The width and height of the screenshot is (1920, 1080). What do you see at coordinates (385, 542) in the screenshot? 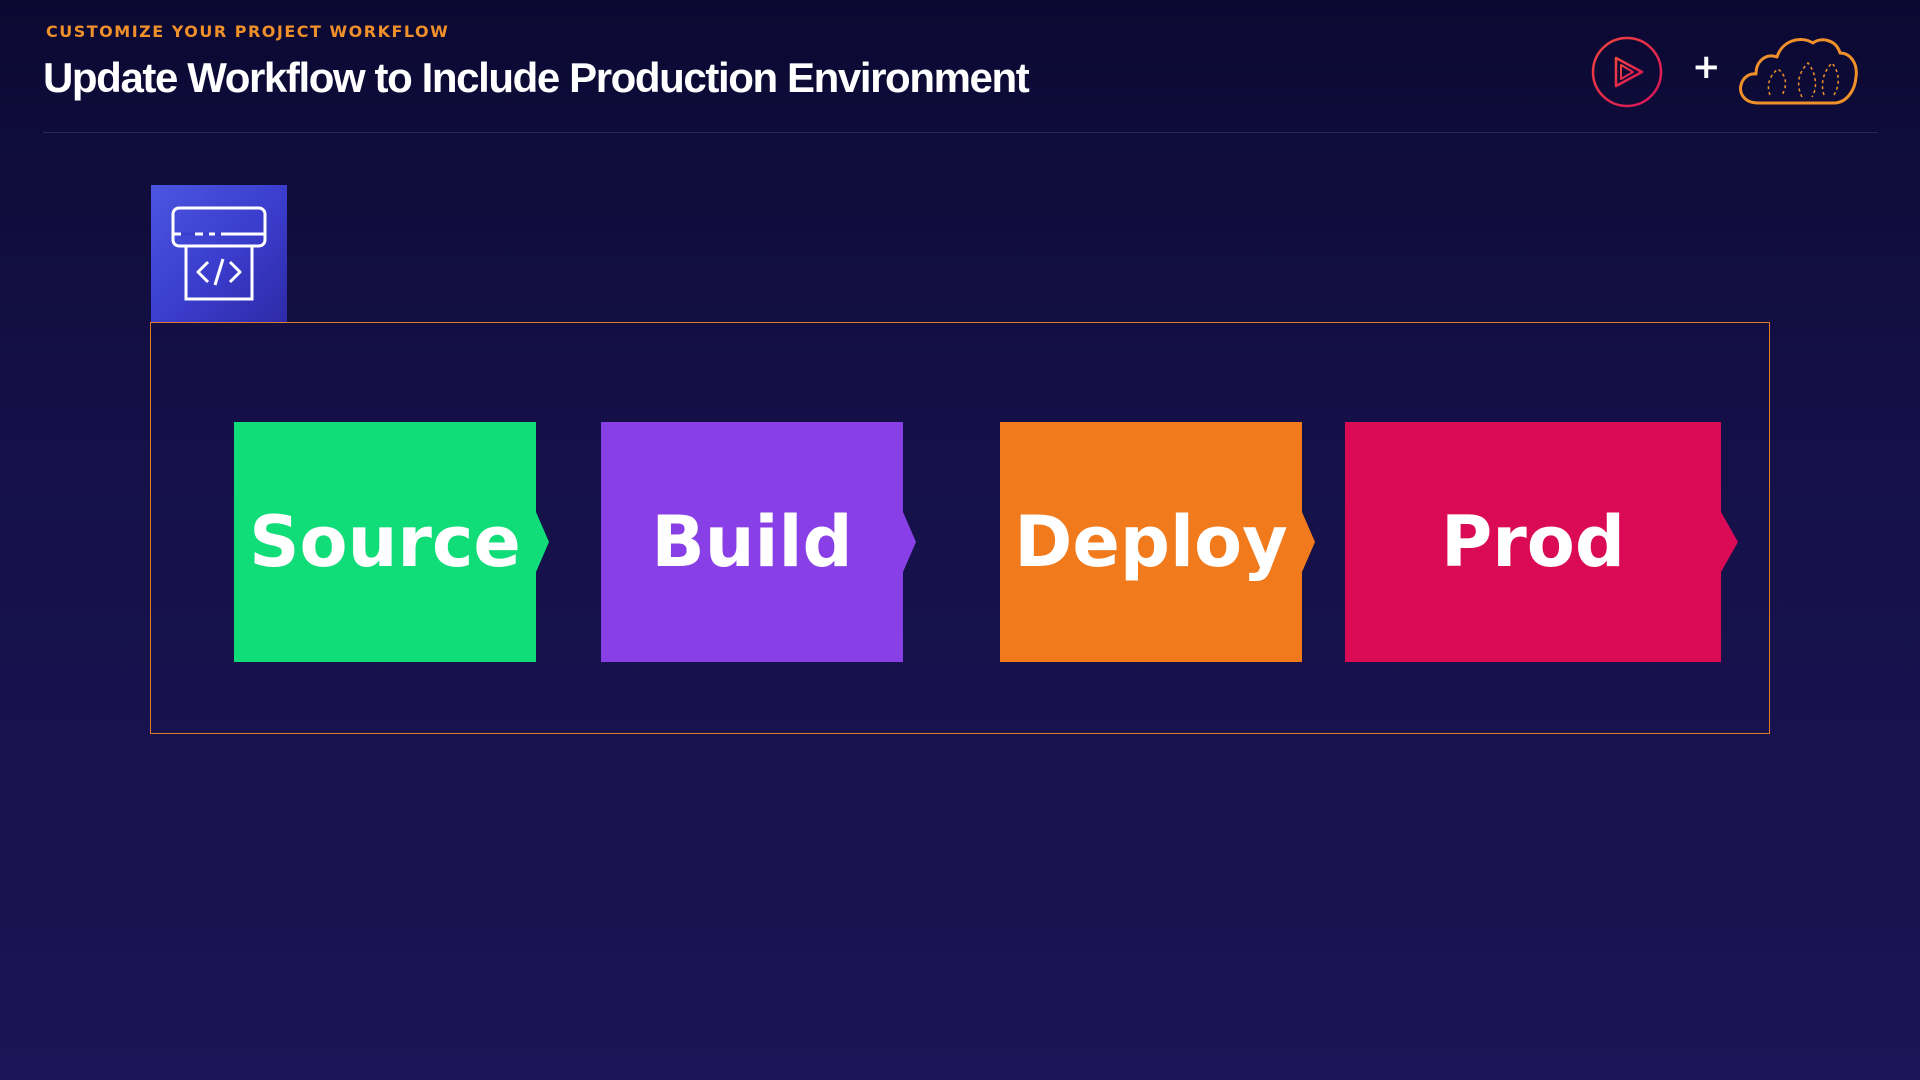
I see `stage-label-source: Source` at bounding box center [385, 542].